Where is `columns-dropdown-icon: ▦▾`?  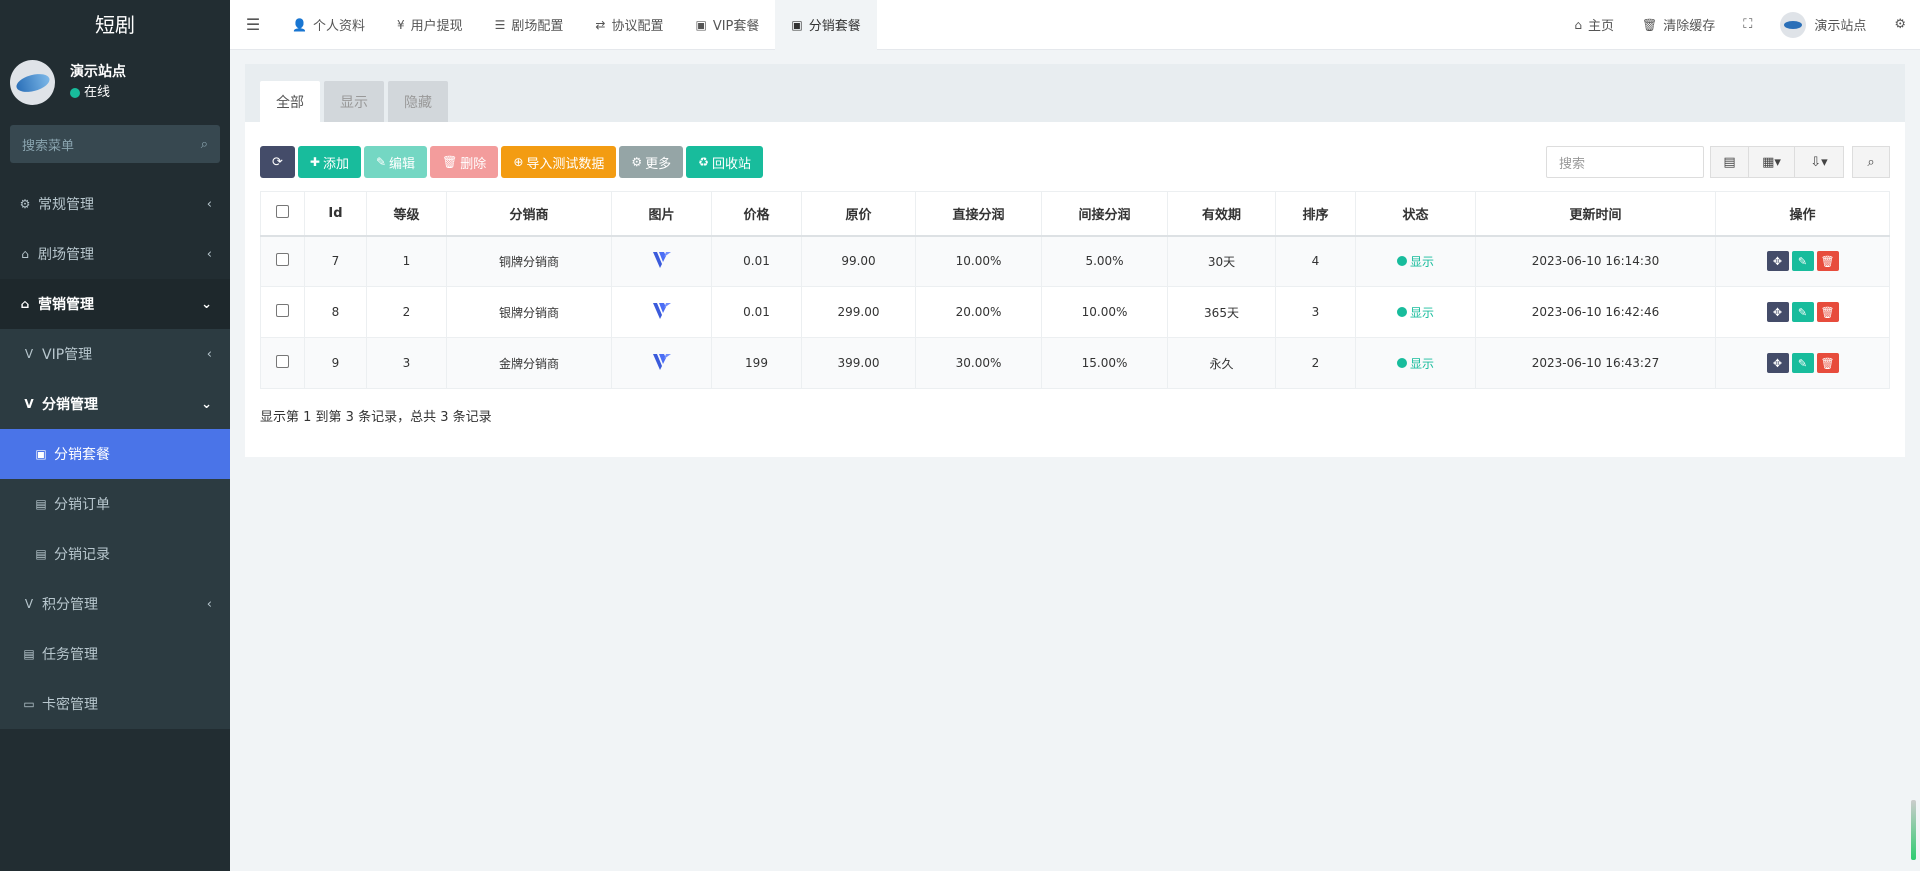
columns-dropdown-icon: ▦▾ is located at coordinates (1771, 162).